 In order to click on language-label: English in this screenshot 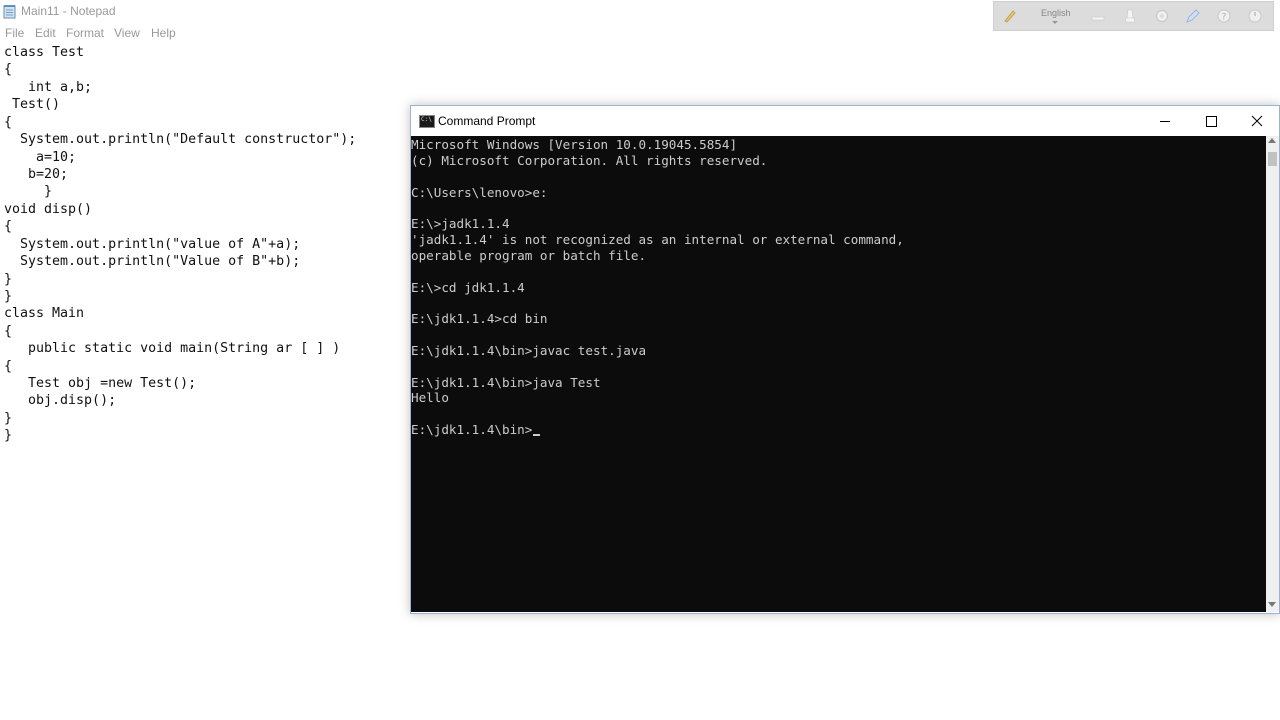, I will do `click(1056, 13)`.